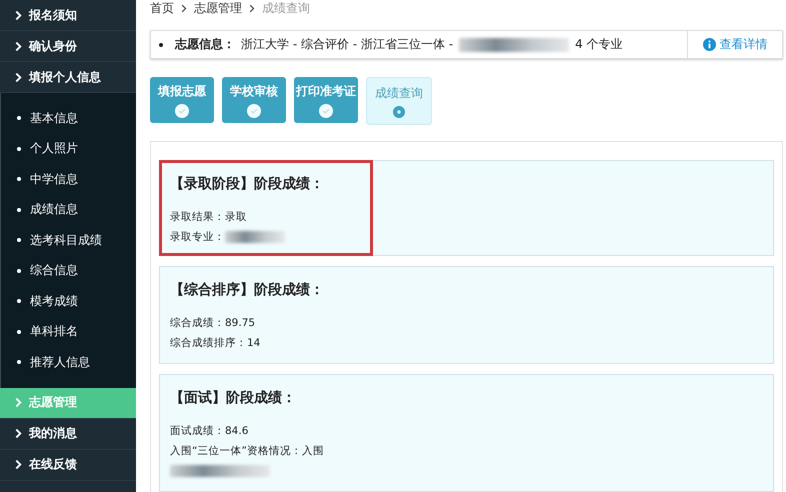 The image size is (786, 492). What do you see at coordinates (68, 149) in the screenshot?
I see `sidebar-subitem: 个人照片` at bounding box center [68, 149].